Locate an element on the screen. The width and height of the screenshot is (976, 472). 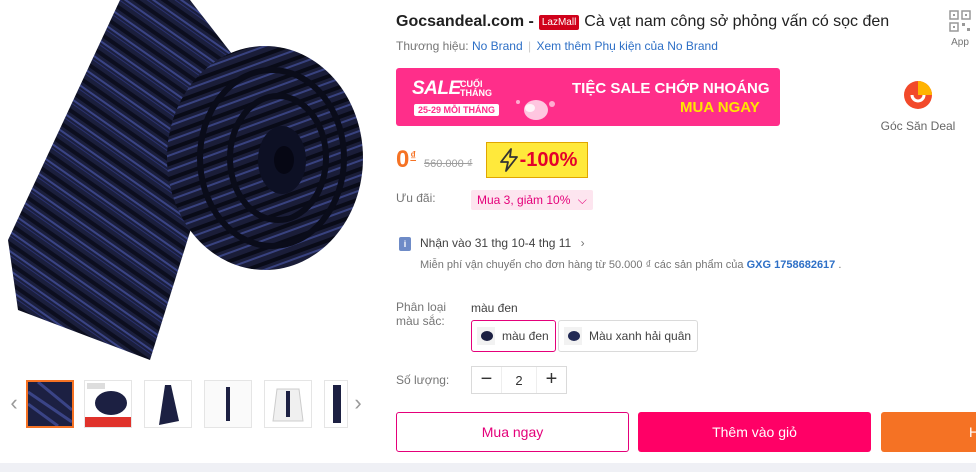
variant-selected-label: màu đen is located at coordinates (494, 308).